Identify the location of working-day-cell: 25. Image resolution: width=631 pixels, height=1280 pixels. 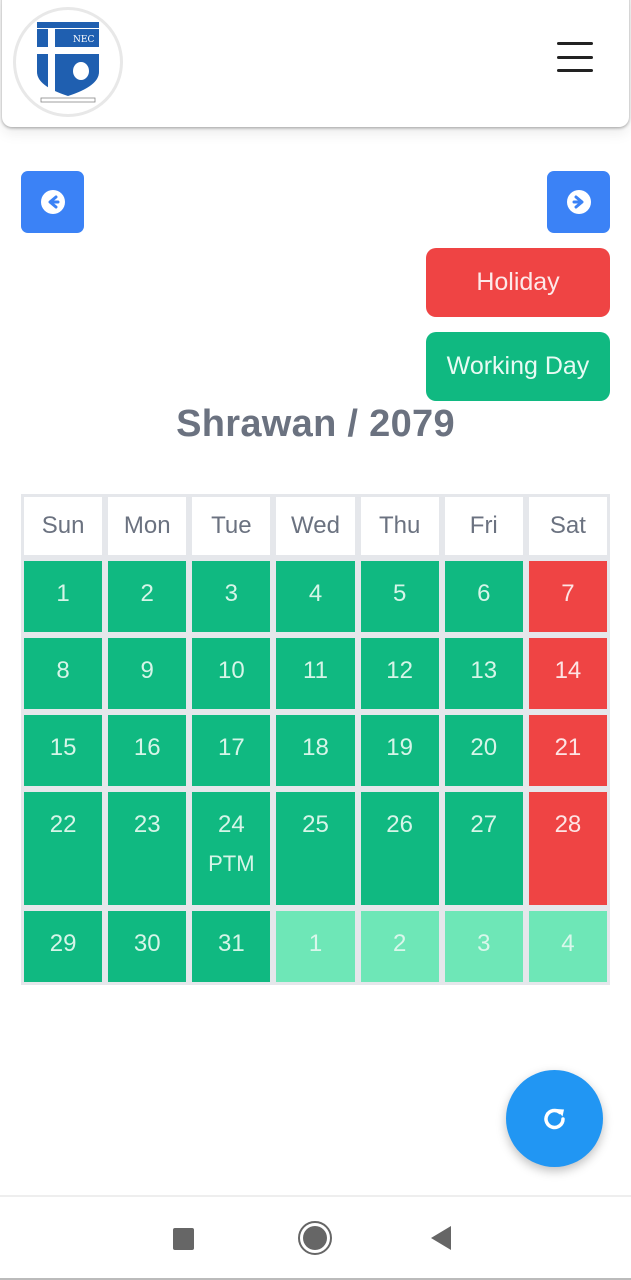
(315, 848).